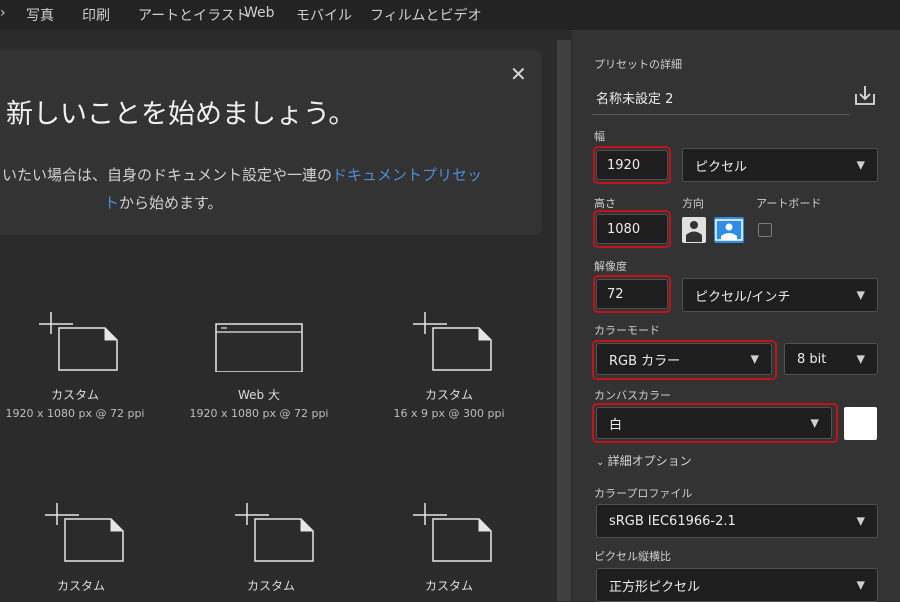 Image resolution: width=900 pixels, height=602 pixels. What do you see at coordinates (518, 74) in the screenshot?
I see `close-icon: ✕` at bounding box center [518, 74].